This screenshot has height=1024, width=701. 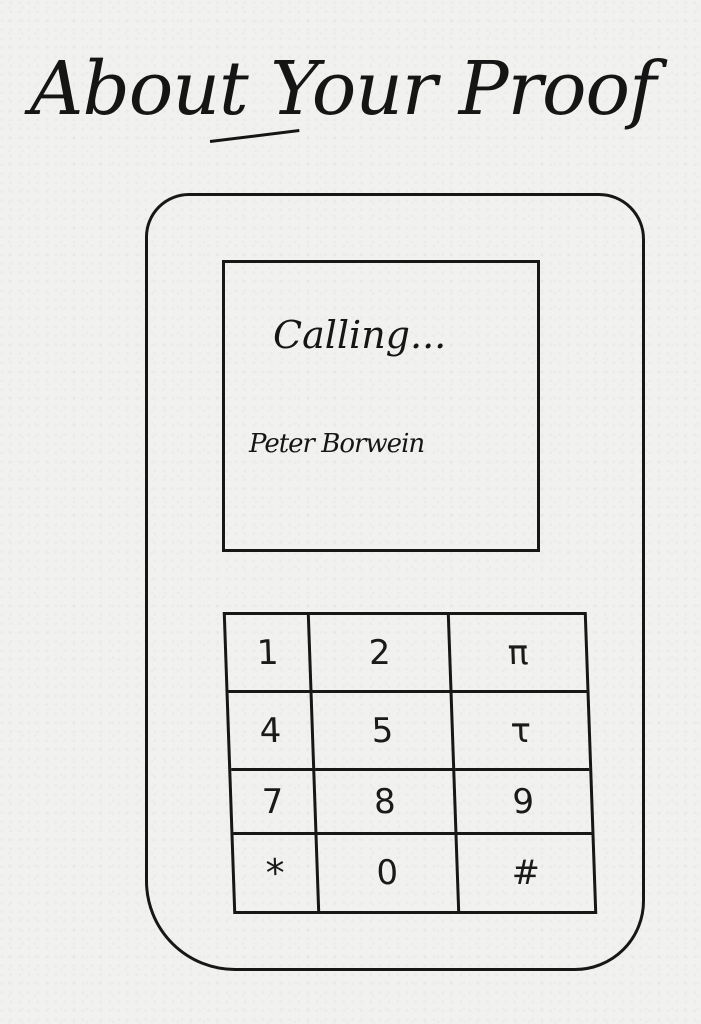 What do you see at coordinates (274, 803) in the screenshot?
I see `key-7: 7` at bounding box center [274, 803].